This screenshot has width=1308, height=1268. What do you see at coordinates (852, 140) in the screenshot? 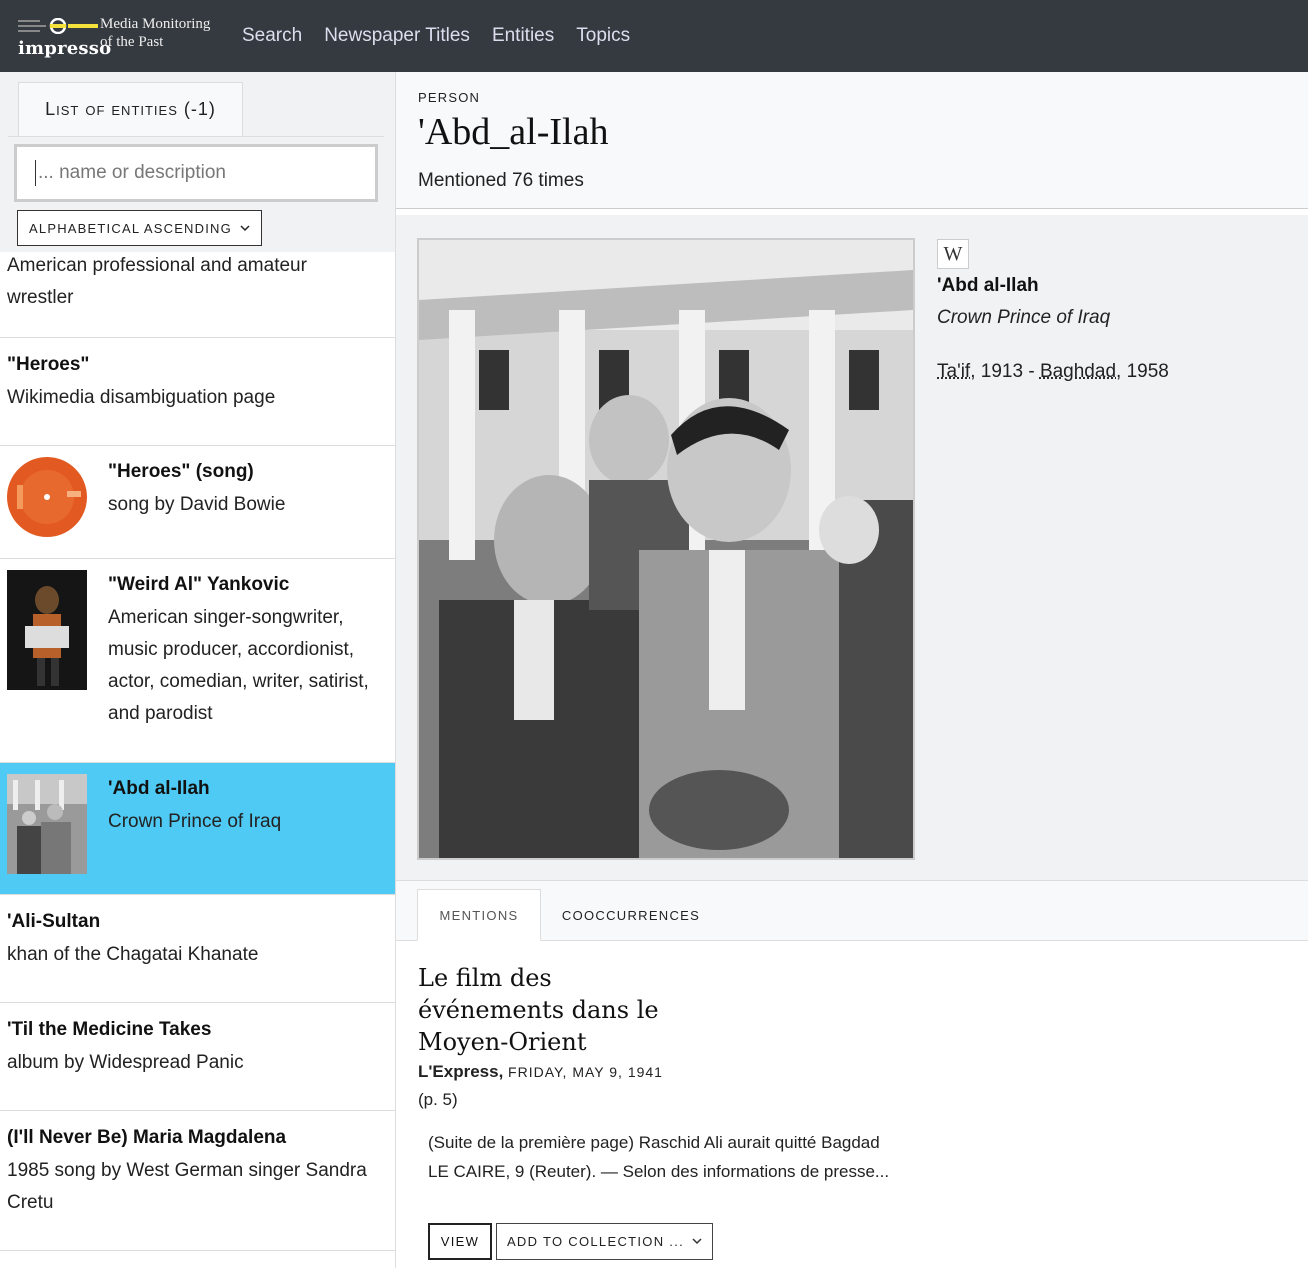
I see `entity-header: PERSON 'Abd_al-Ilah Mentioned 76 times` at bounding box center [852, 140].